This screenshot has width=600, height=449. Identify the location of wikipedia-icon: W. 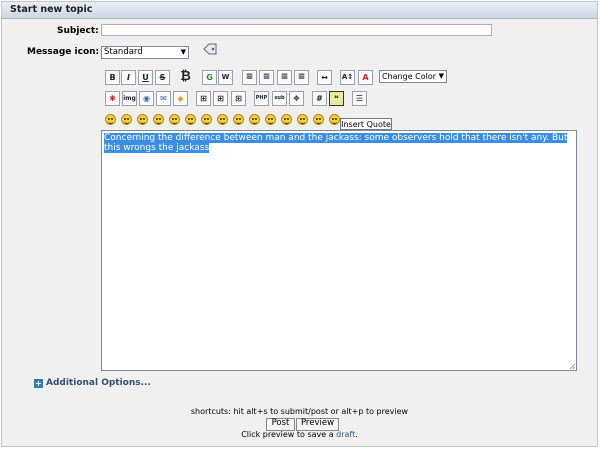
(225, 77).